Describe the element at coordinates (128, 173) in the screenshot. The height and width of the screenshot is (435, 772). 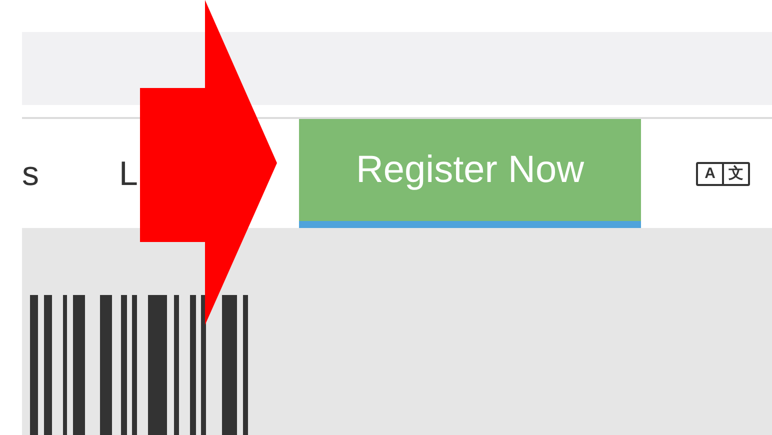
I see `nav-link: L` at that location.